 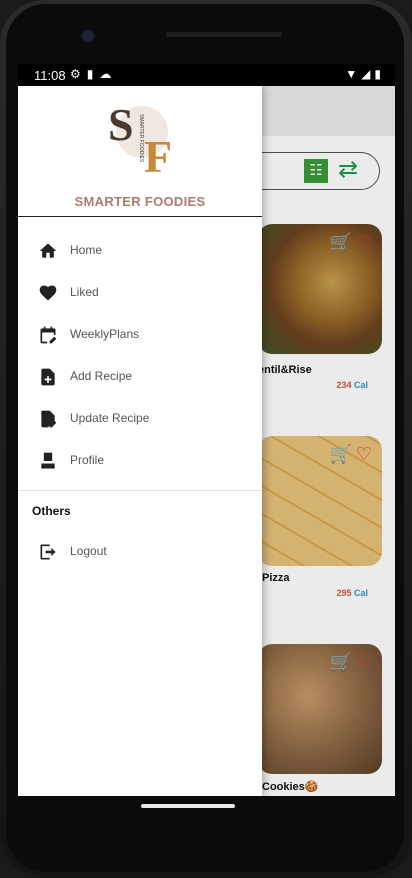 I want to click on home-icon, so click(x=48, y=250).